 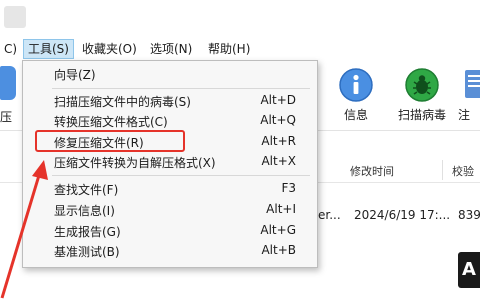 I want to click on menu-item-label: 查找文件(F), so click(x=86, y=190).